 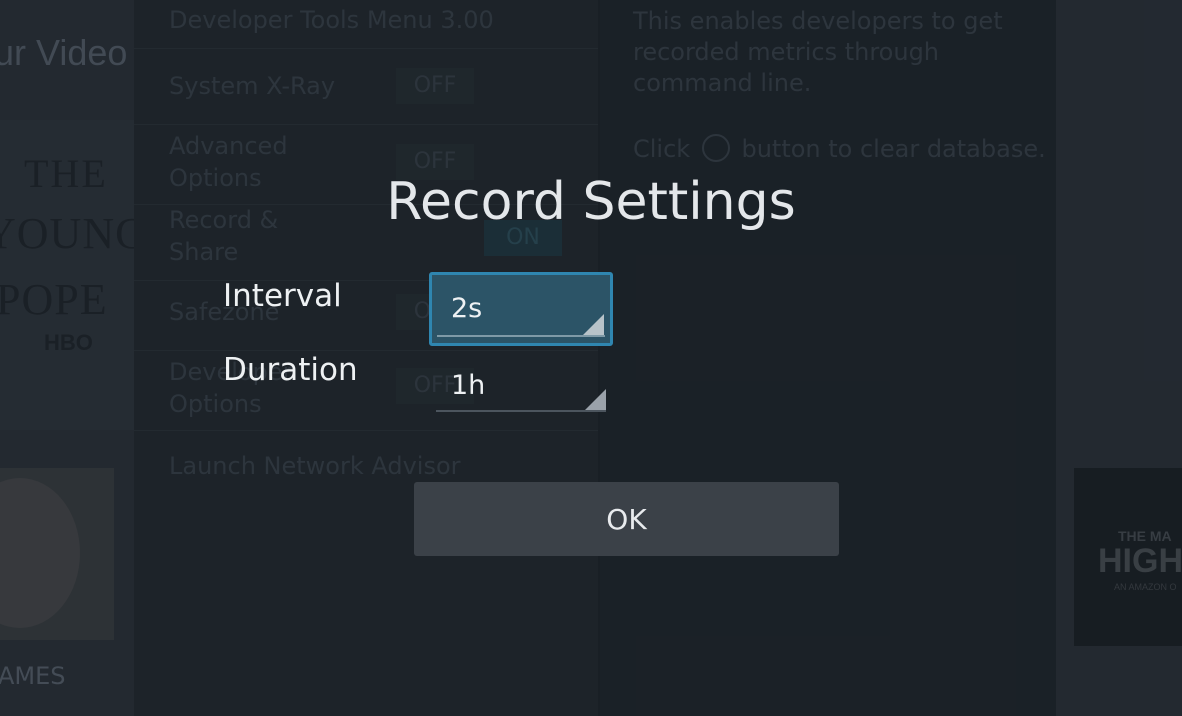 I want to click on duration-spinner: 1h, so click(x=521, y=386).